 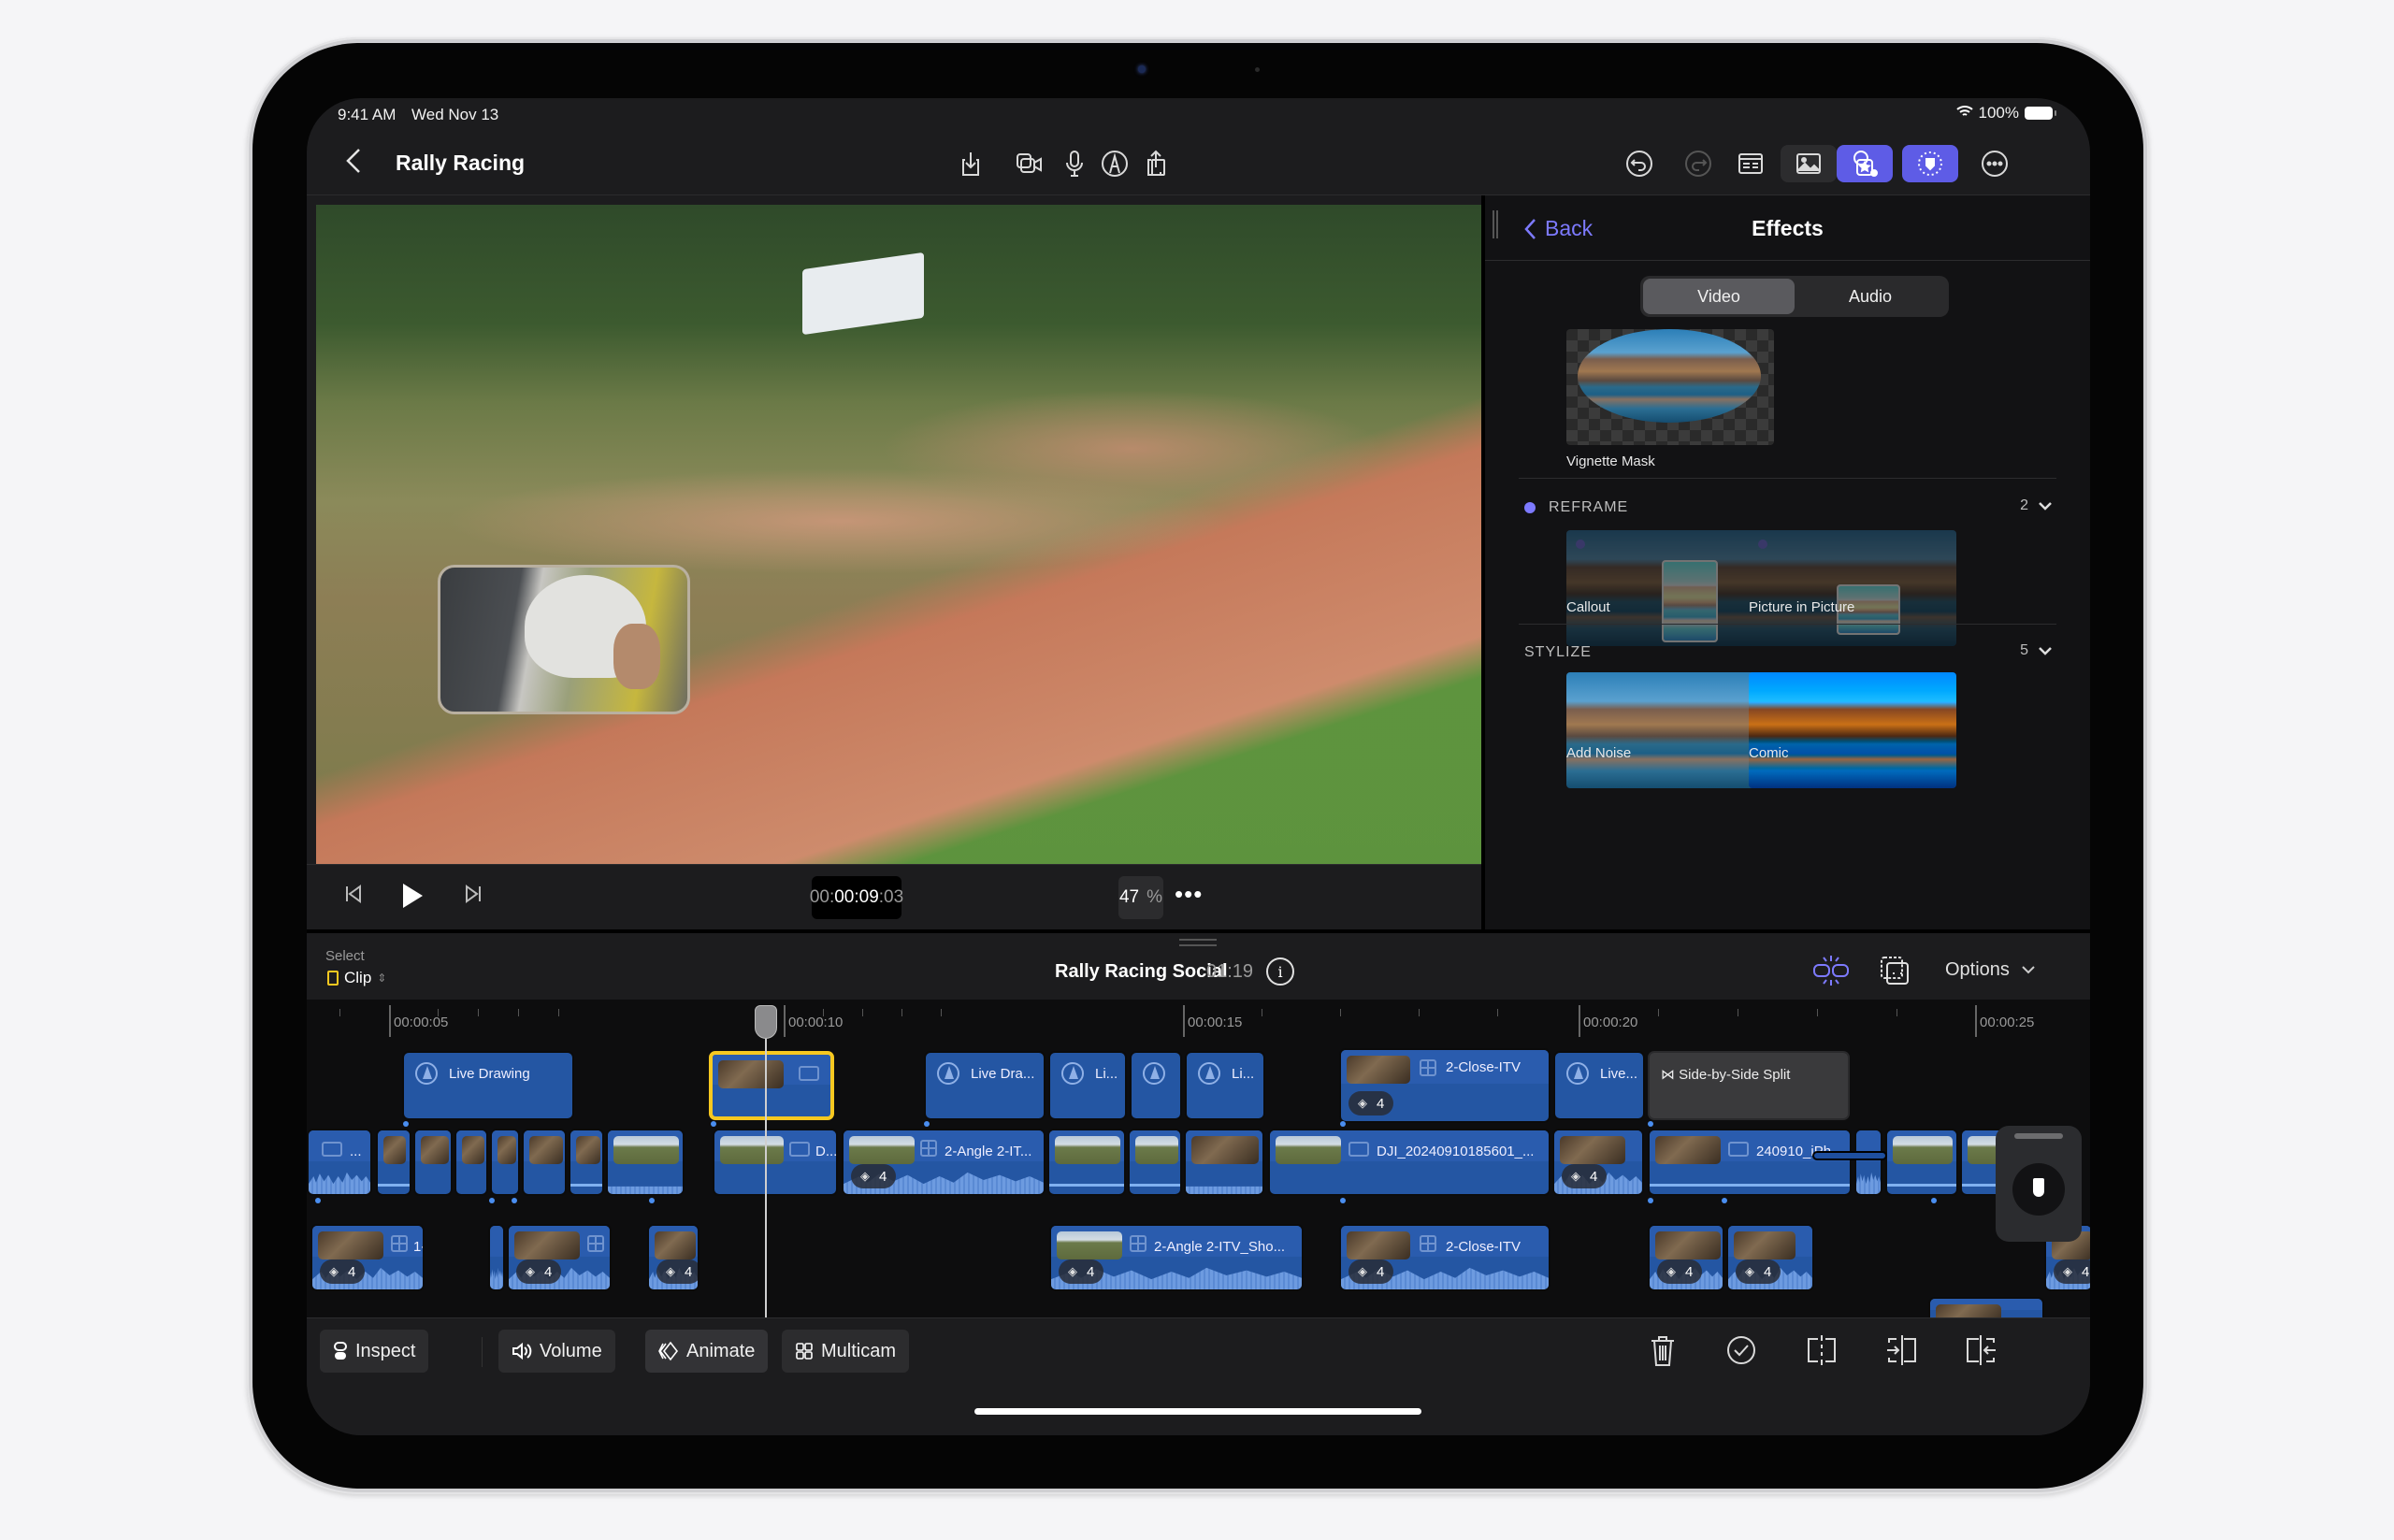 What do you see at coordinates (1114, 163) in the screenshot?
I see `live-drawing-button` at bounding box center [1114, 163].